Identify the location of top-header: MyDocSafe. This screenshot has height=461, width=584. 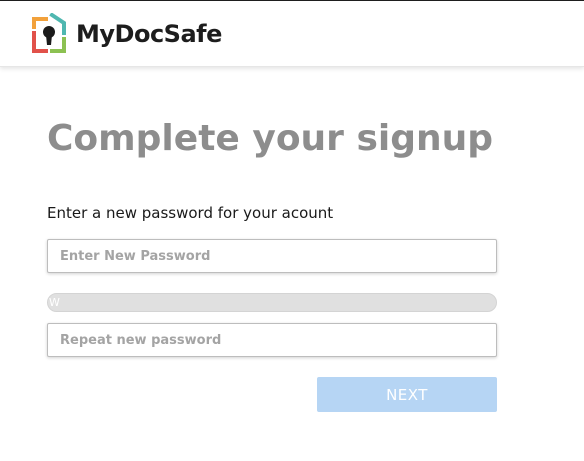
(292, 34).